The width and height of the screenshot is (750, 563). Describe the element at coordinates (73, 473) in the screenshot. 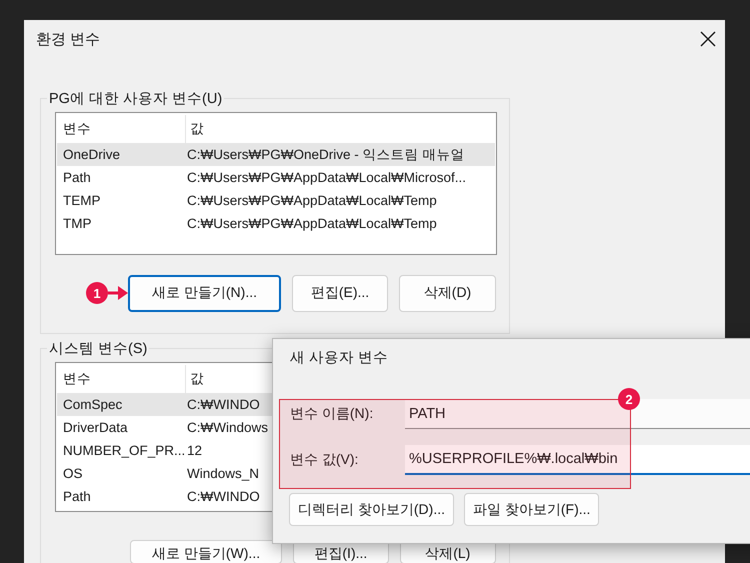

I see `variable-name: OS` at that location.